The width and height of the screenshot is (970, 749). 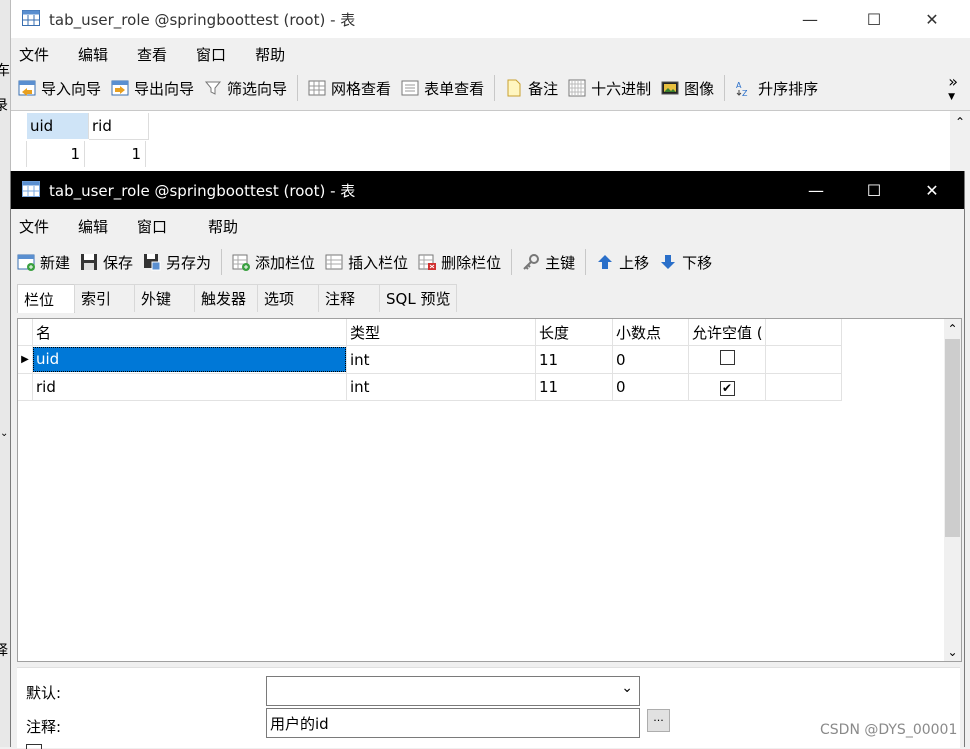 I want to click on add-field-icon, so click(x=241, y=262).